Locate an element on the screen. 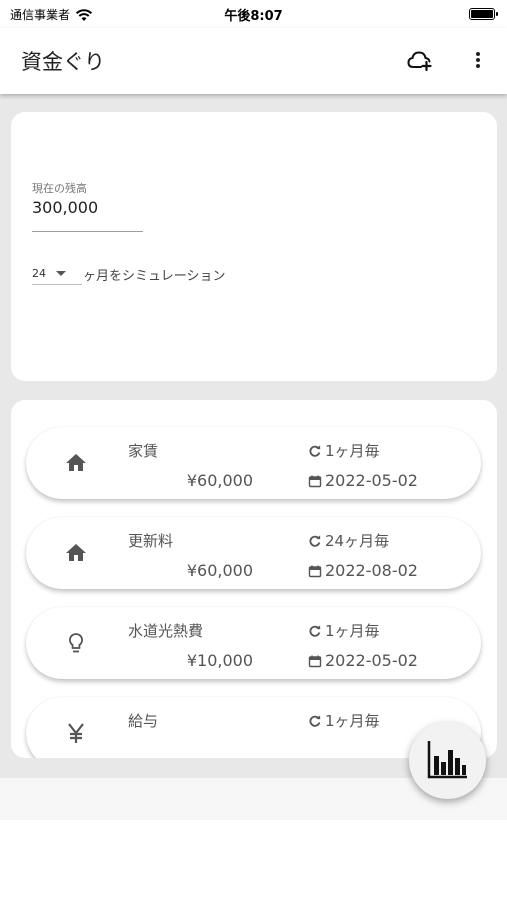  balance-label: 現在の残高 is located at coordinates (59, 188).